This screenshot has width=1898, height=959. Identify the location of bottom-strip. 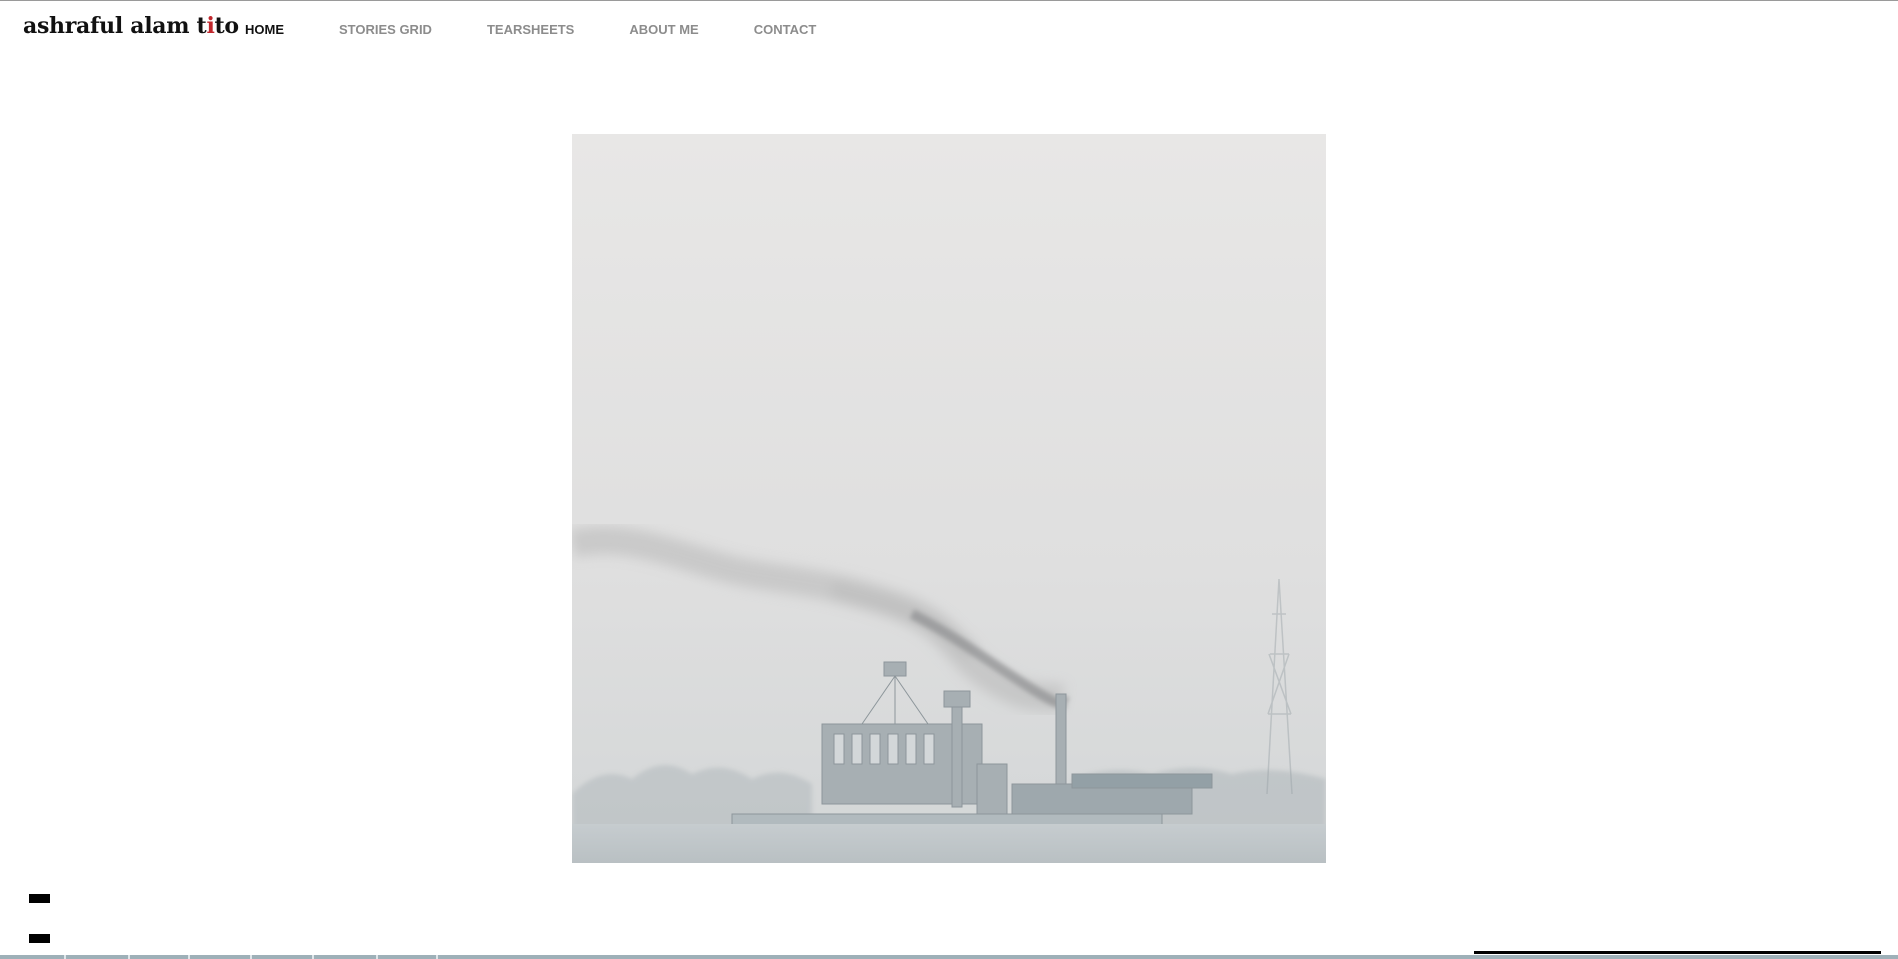
(949, 957).